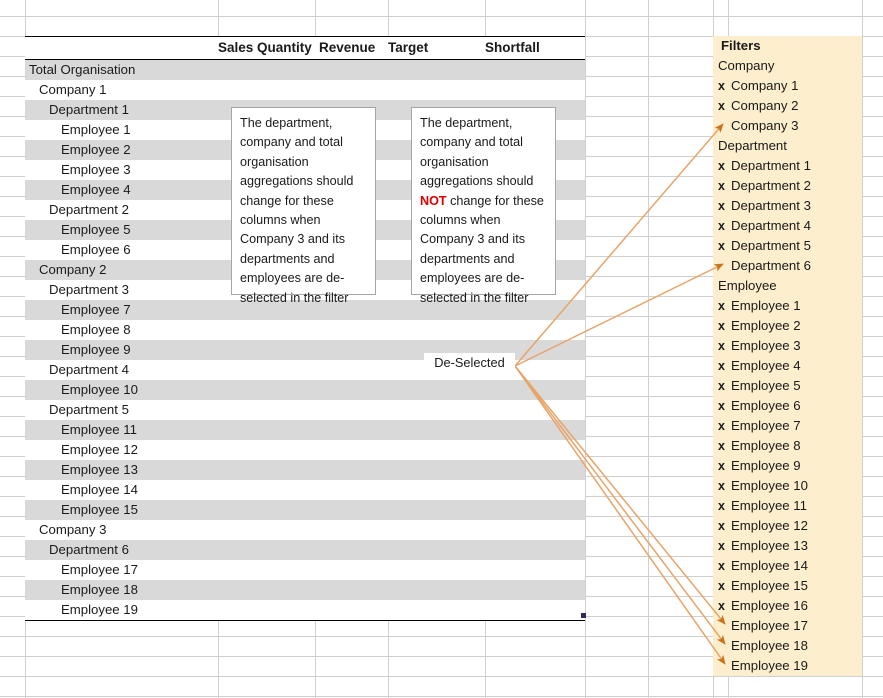 This screenshot has height=698, width=883. I want to click on row-label: Employee 14, so click(99, 489).